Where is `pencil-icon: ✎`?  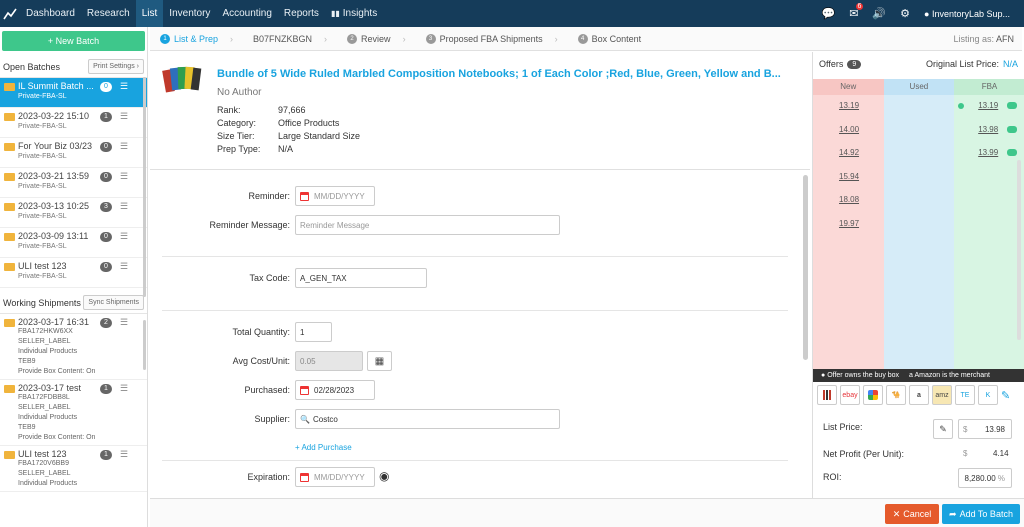 pencil-icon: ✎ is located at coordinates (1005, 395).